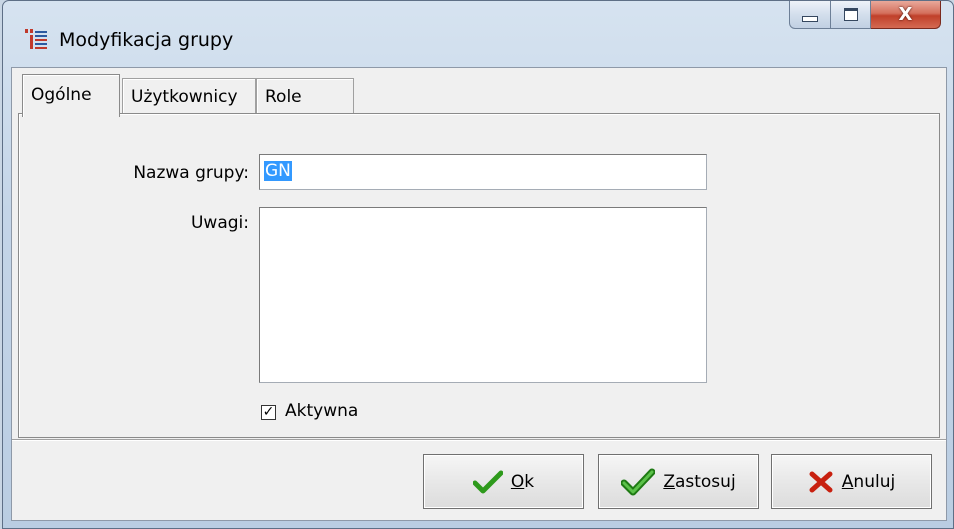 This screenshot has height=529, width=954. What do you see at coordinates (487, 481) in the screenshot?
I see `ok-check-icon` at bounding box center [487, 481].